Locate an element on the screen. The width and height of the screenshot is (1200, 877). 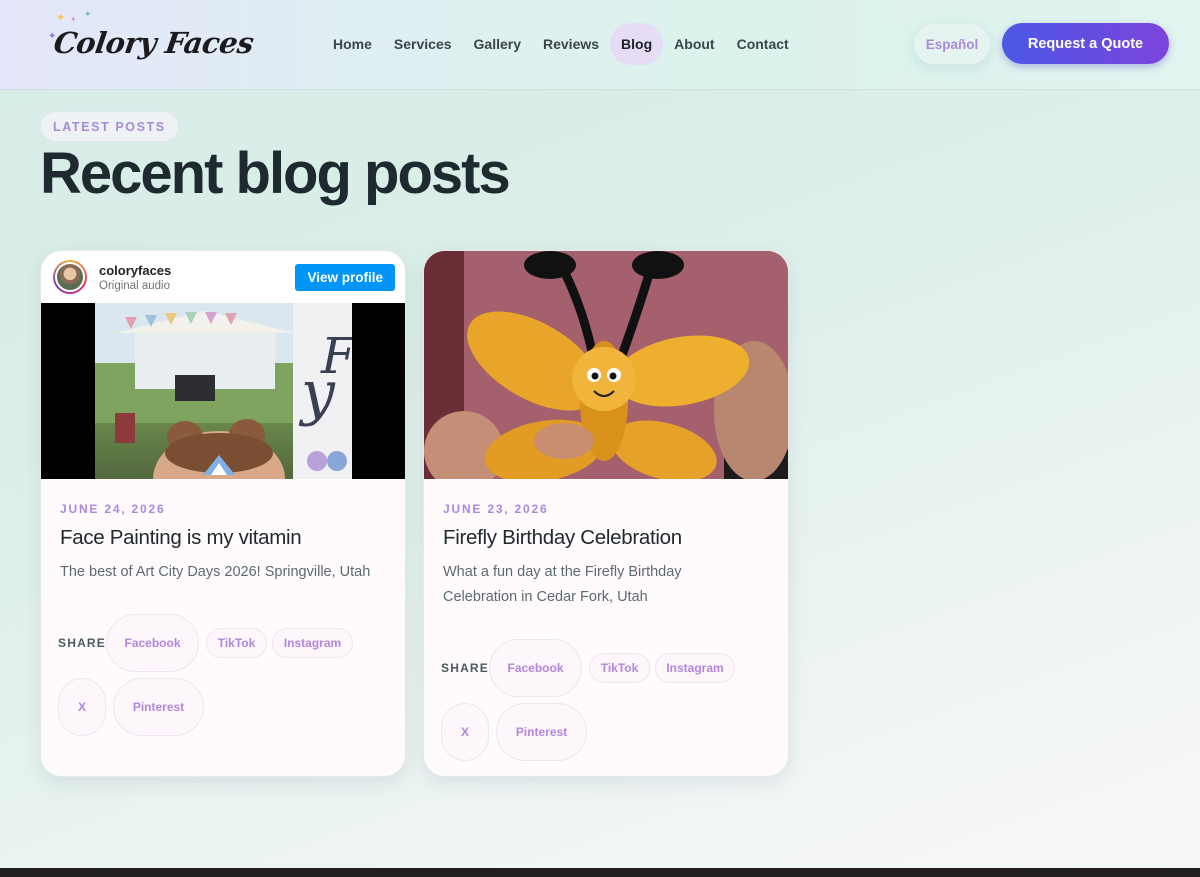
post-cover-image is located at coordinates (606, 365).